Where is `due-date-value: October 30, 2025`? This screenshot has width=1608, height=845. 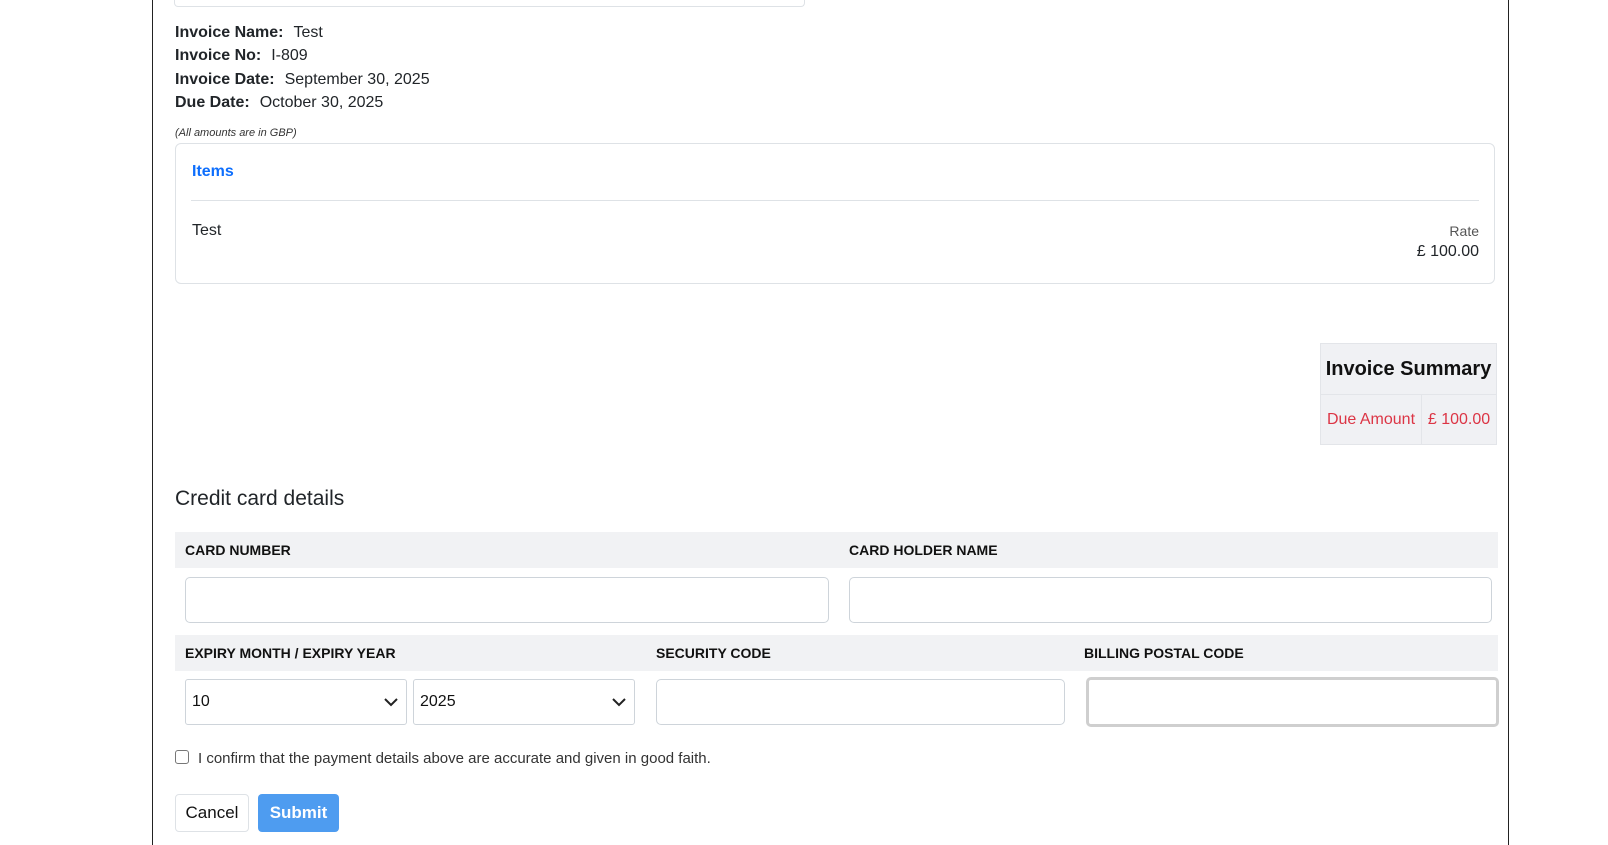 due-date-value: October 30, 2025 is located at coordinates (321, 102).